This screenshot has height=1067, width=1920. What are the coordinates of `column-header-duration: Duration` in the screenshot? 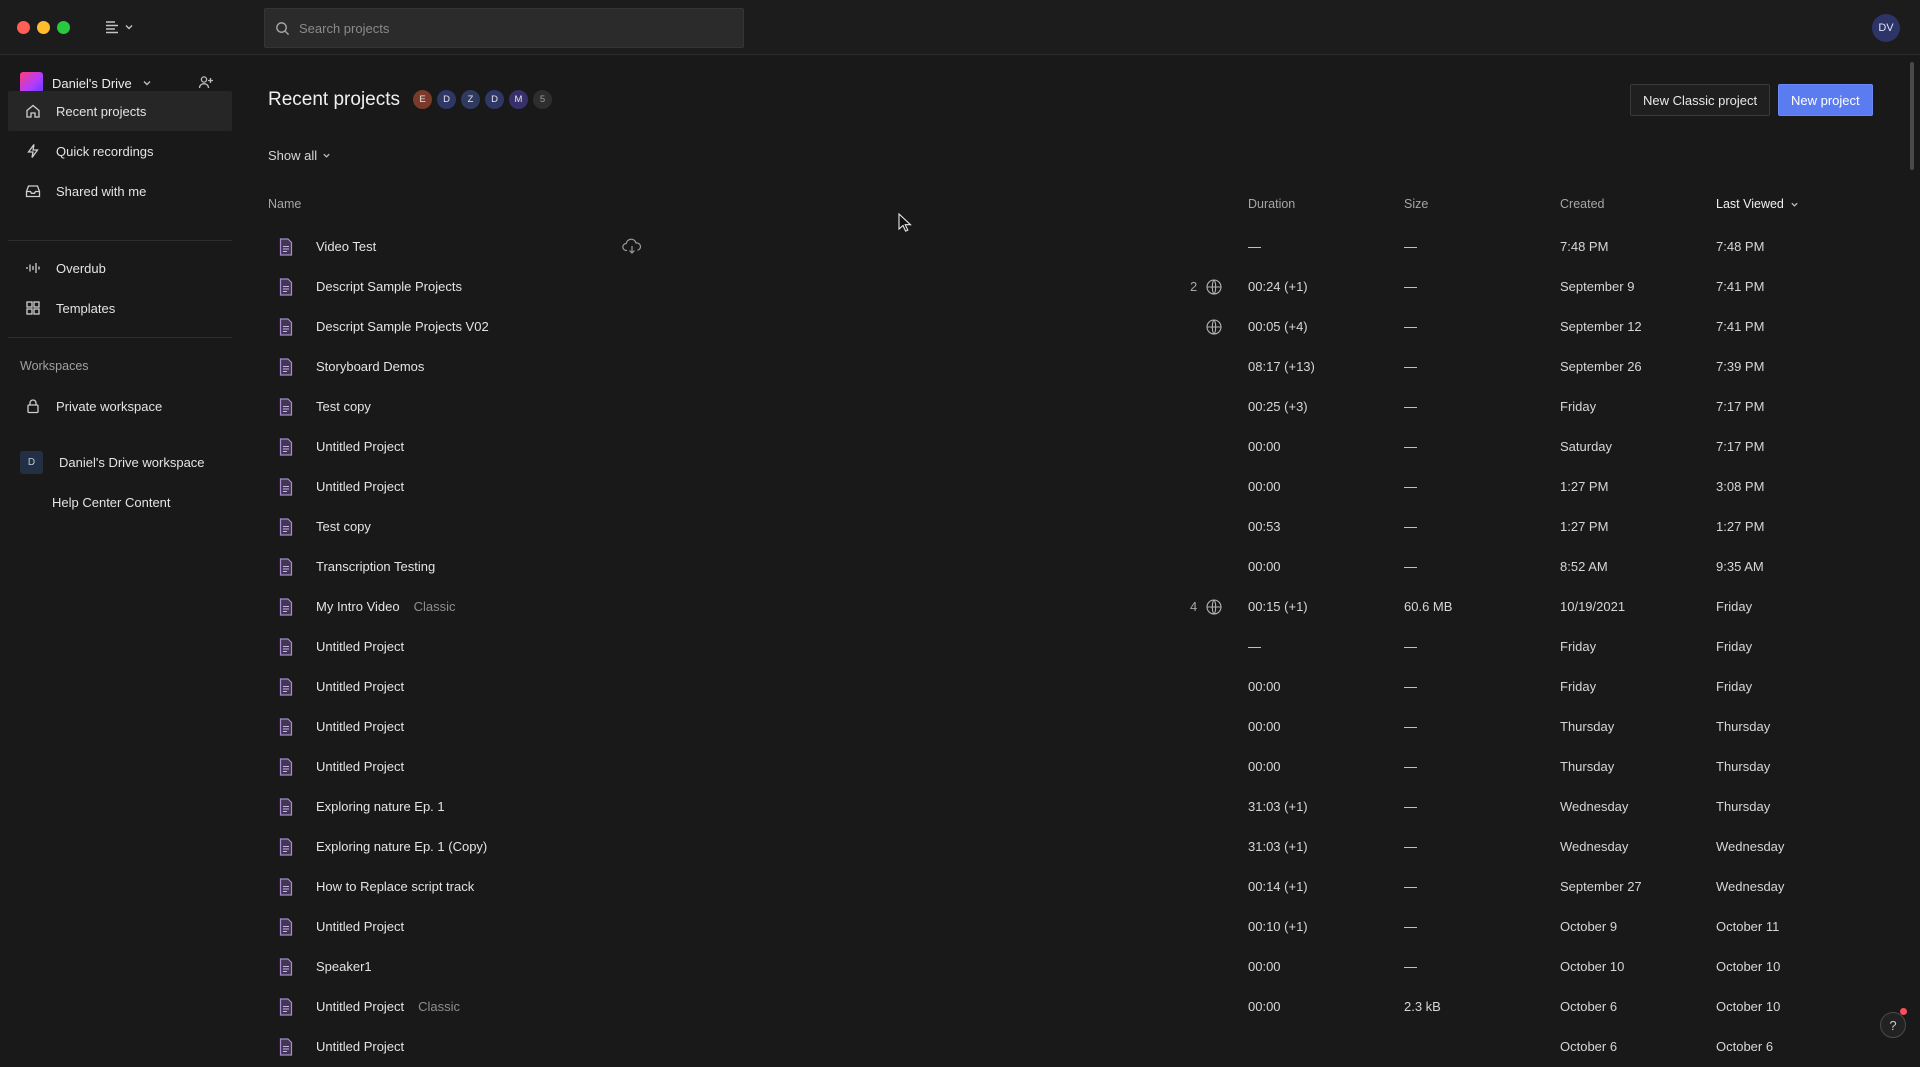 It's located at (1271, 204).